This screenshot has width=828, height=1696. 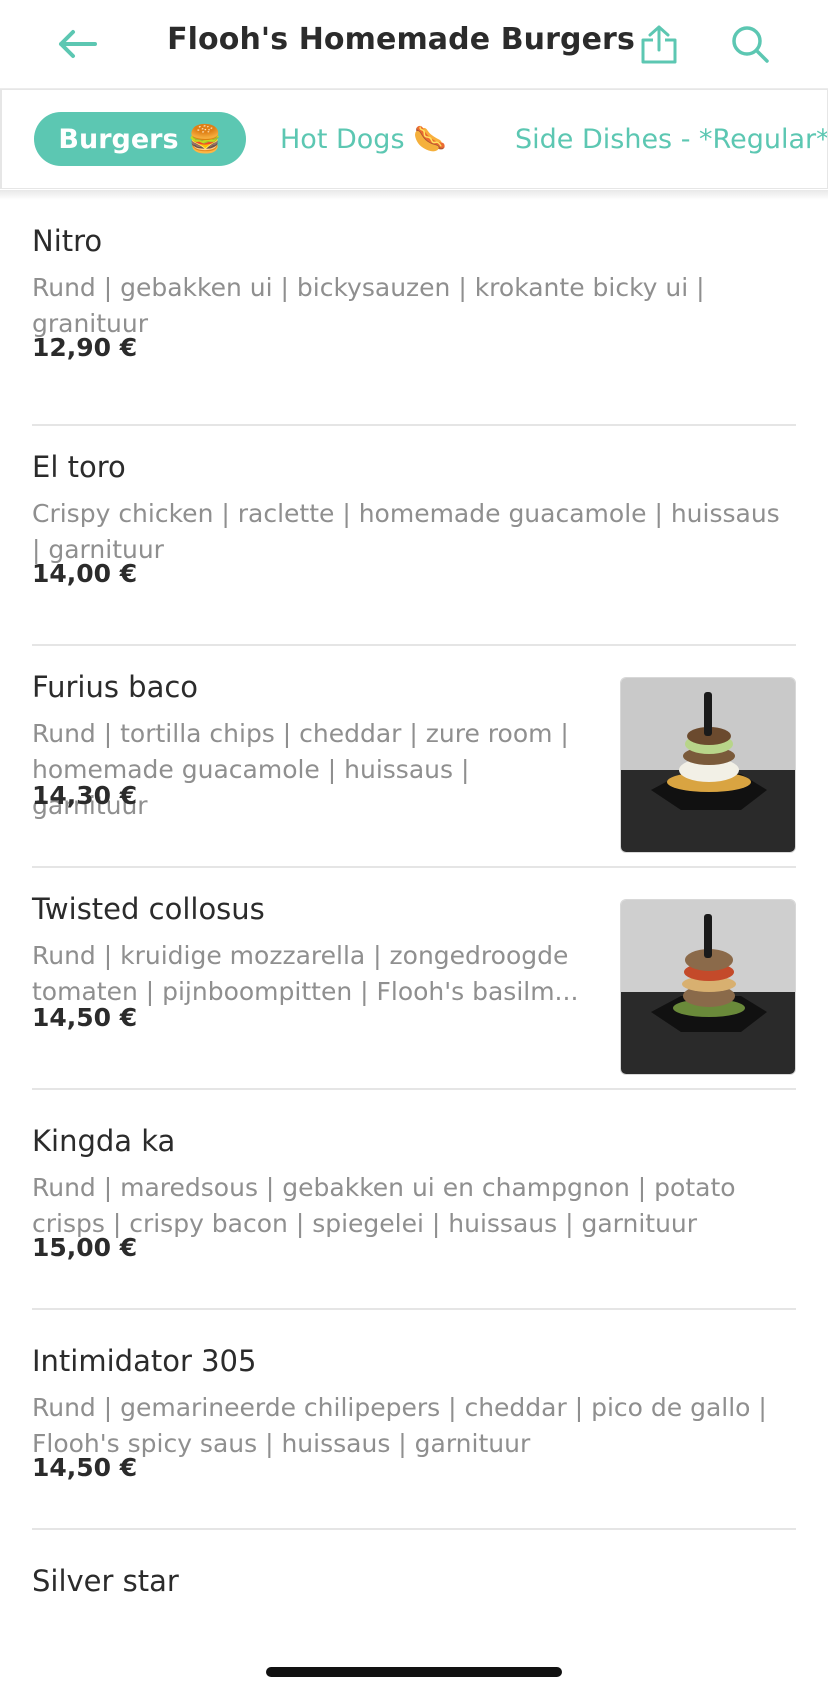 I want to click on item-name: Silver star, so click(x=105, y=1581).